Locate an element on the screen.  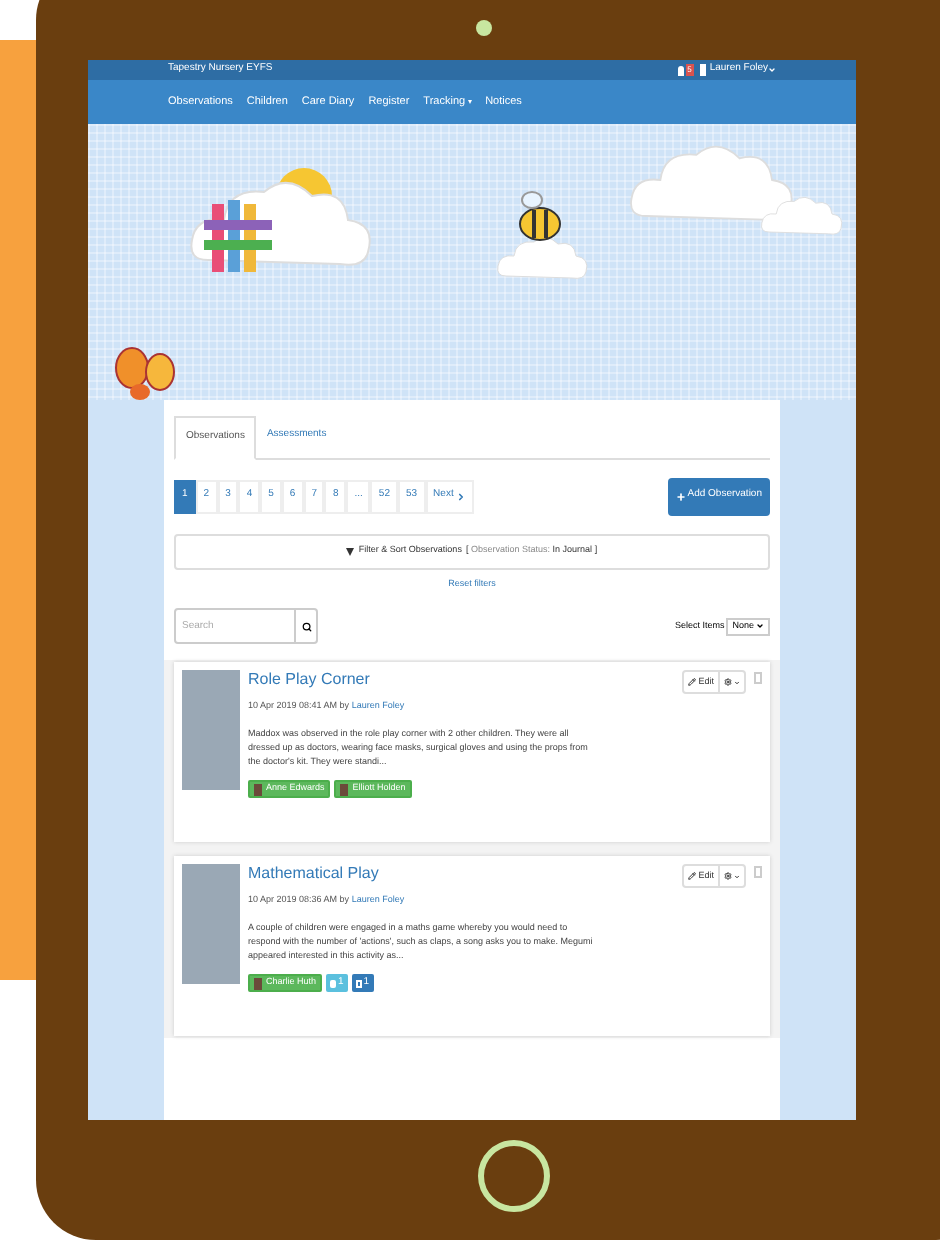
cloud is located at coordinates (542, 258).